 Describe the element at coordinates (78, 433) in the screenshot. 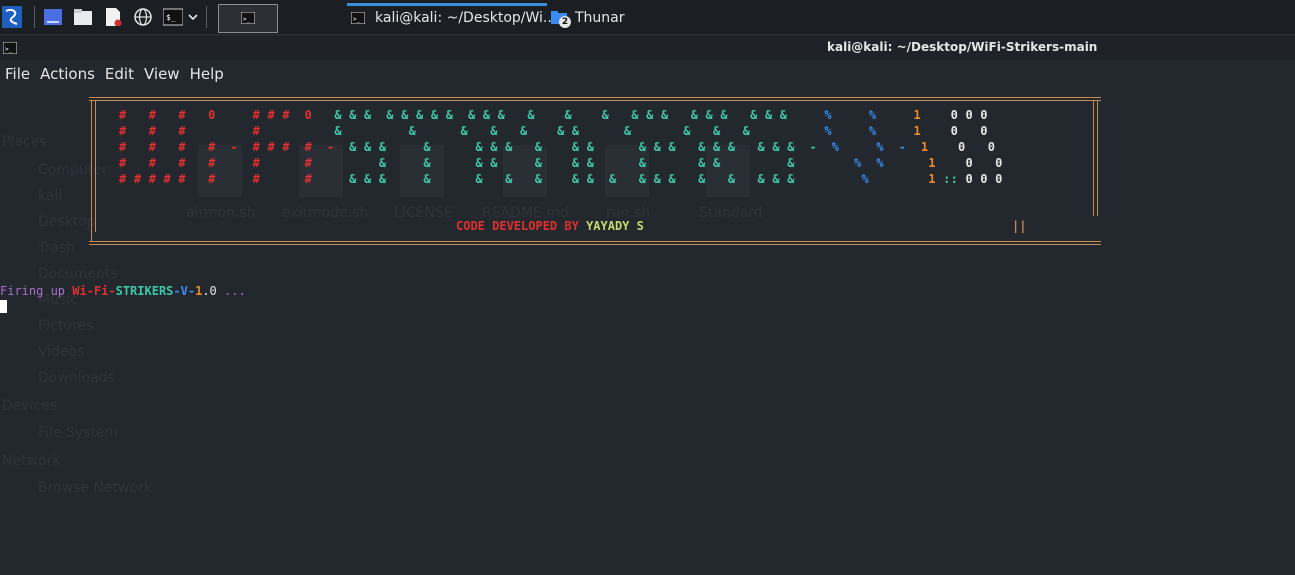

I see `device-item: File System` at that location.